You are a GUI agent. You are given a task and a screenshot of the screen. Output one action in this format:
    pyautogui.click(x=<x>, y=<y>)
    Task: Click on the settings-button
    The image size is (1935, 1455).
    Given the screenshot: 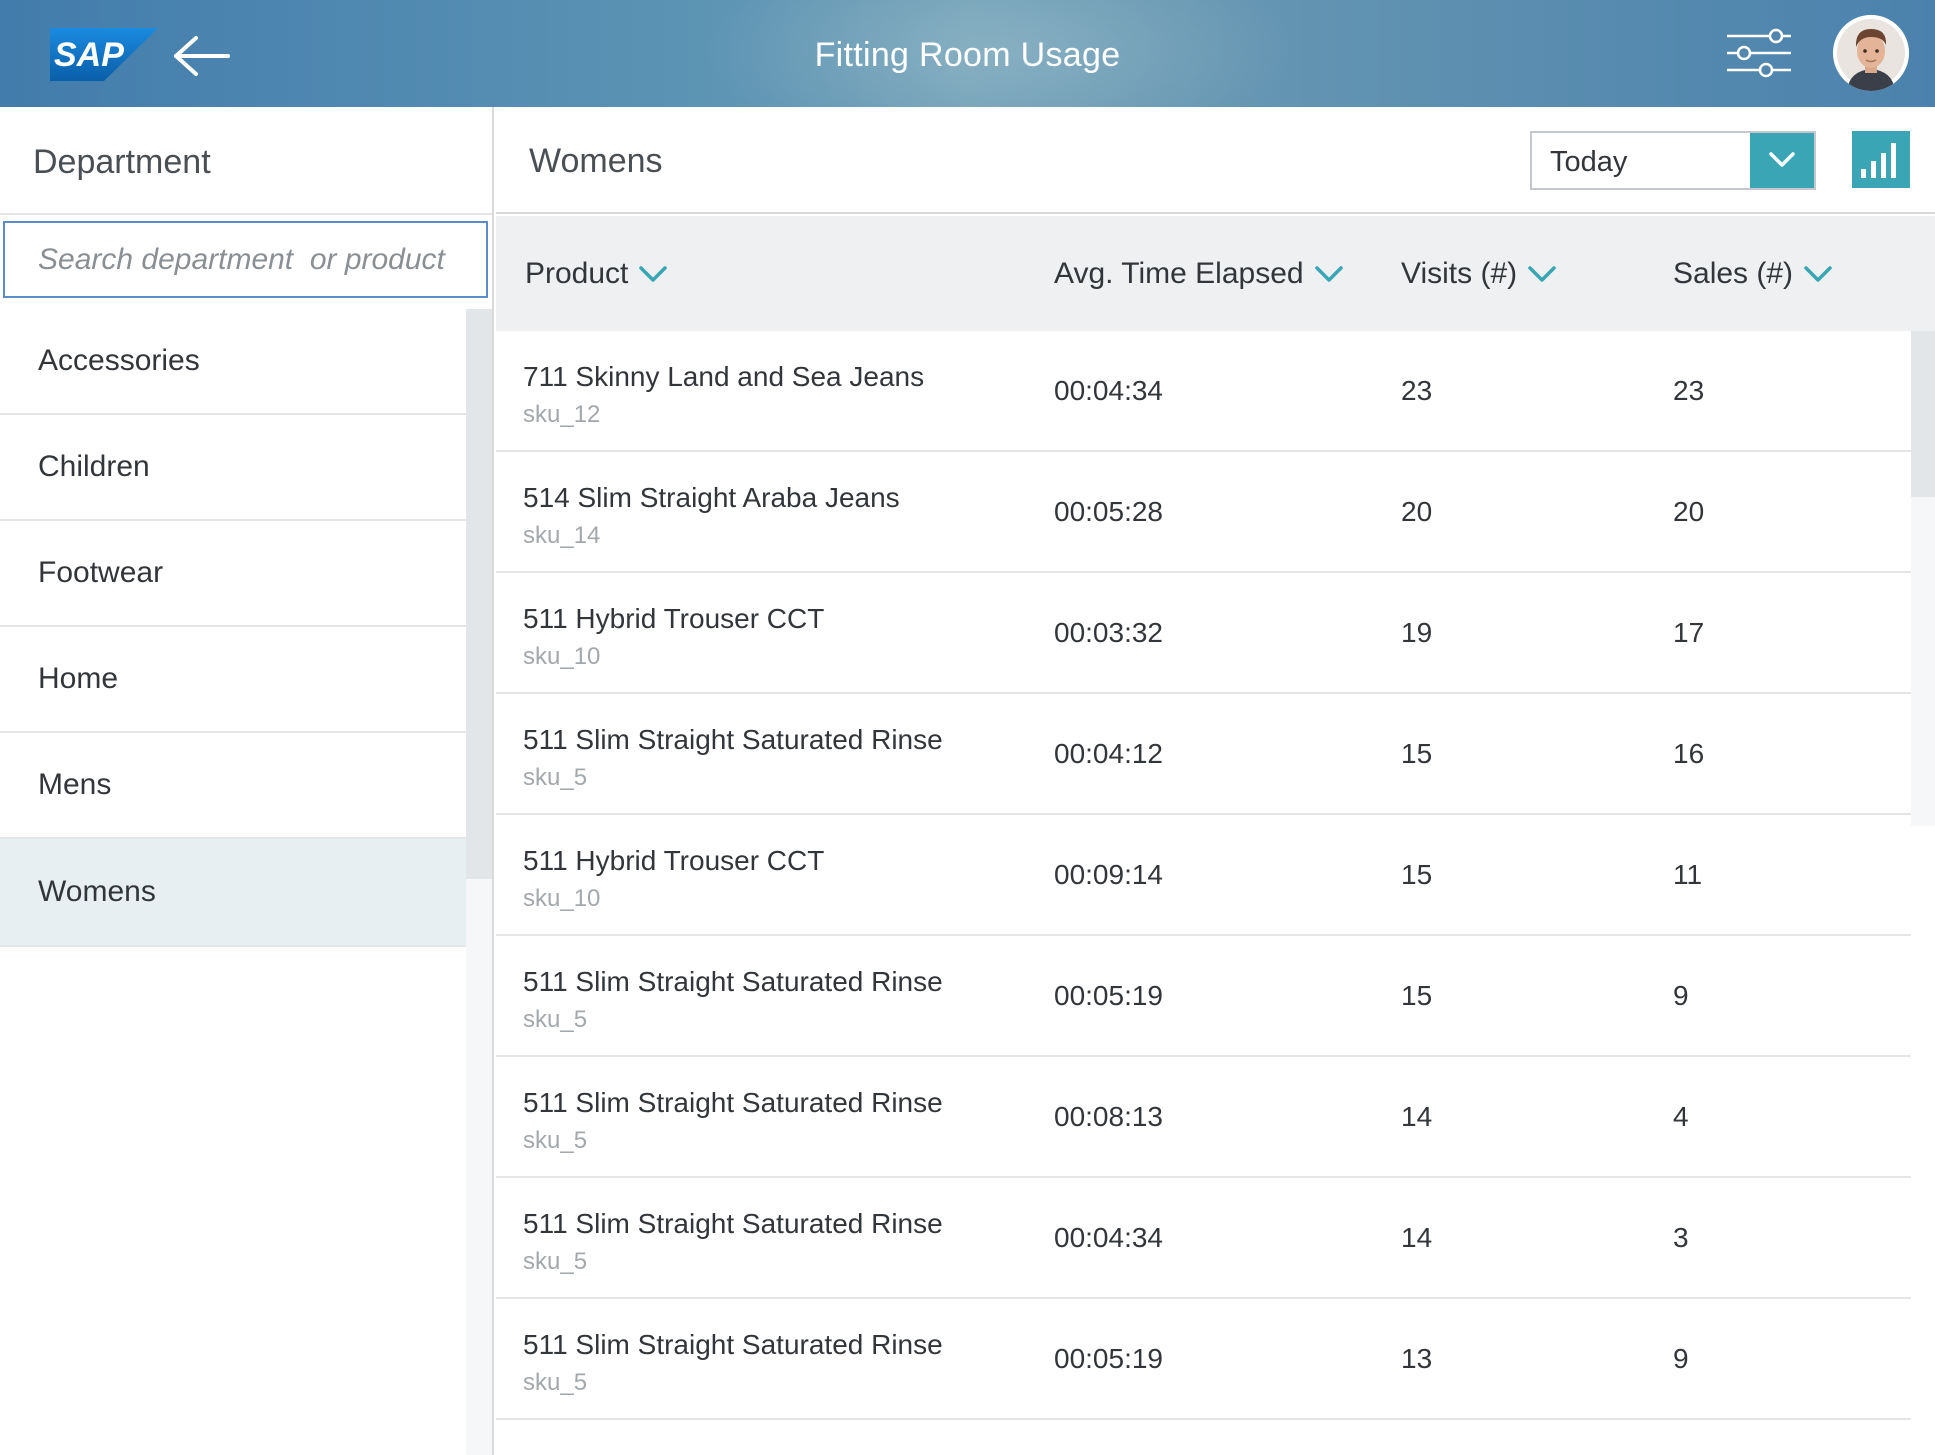 What is the action you would take?
    pyautogui.click(x=1759, y=53)
    